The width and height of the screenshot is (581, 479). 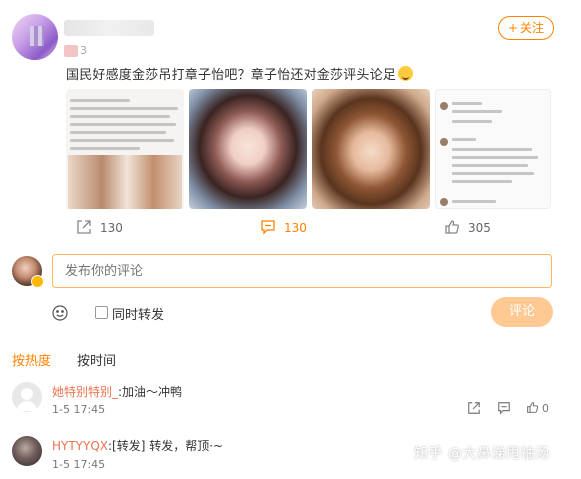 I want to click on comment-text: :加油～冲鸭, so click(x=150, y=392).